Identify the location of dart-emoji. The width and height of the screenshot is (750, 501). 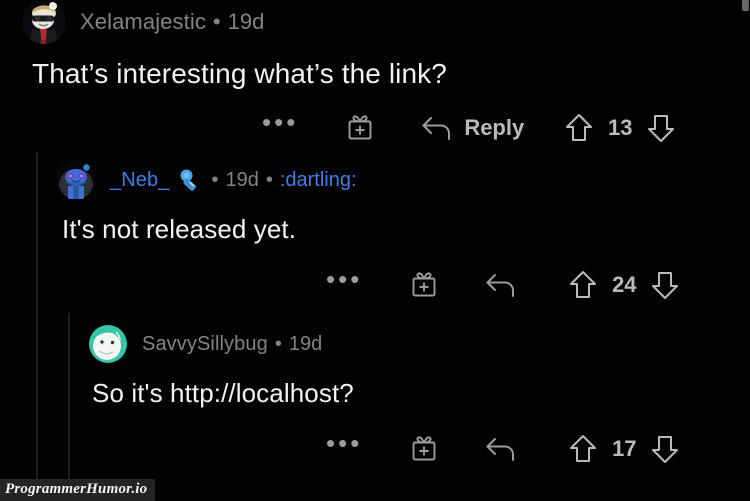
(191, 180).